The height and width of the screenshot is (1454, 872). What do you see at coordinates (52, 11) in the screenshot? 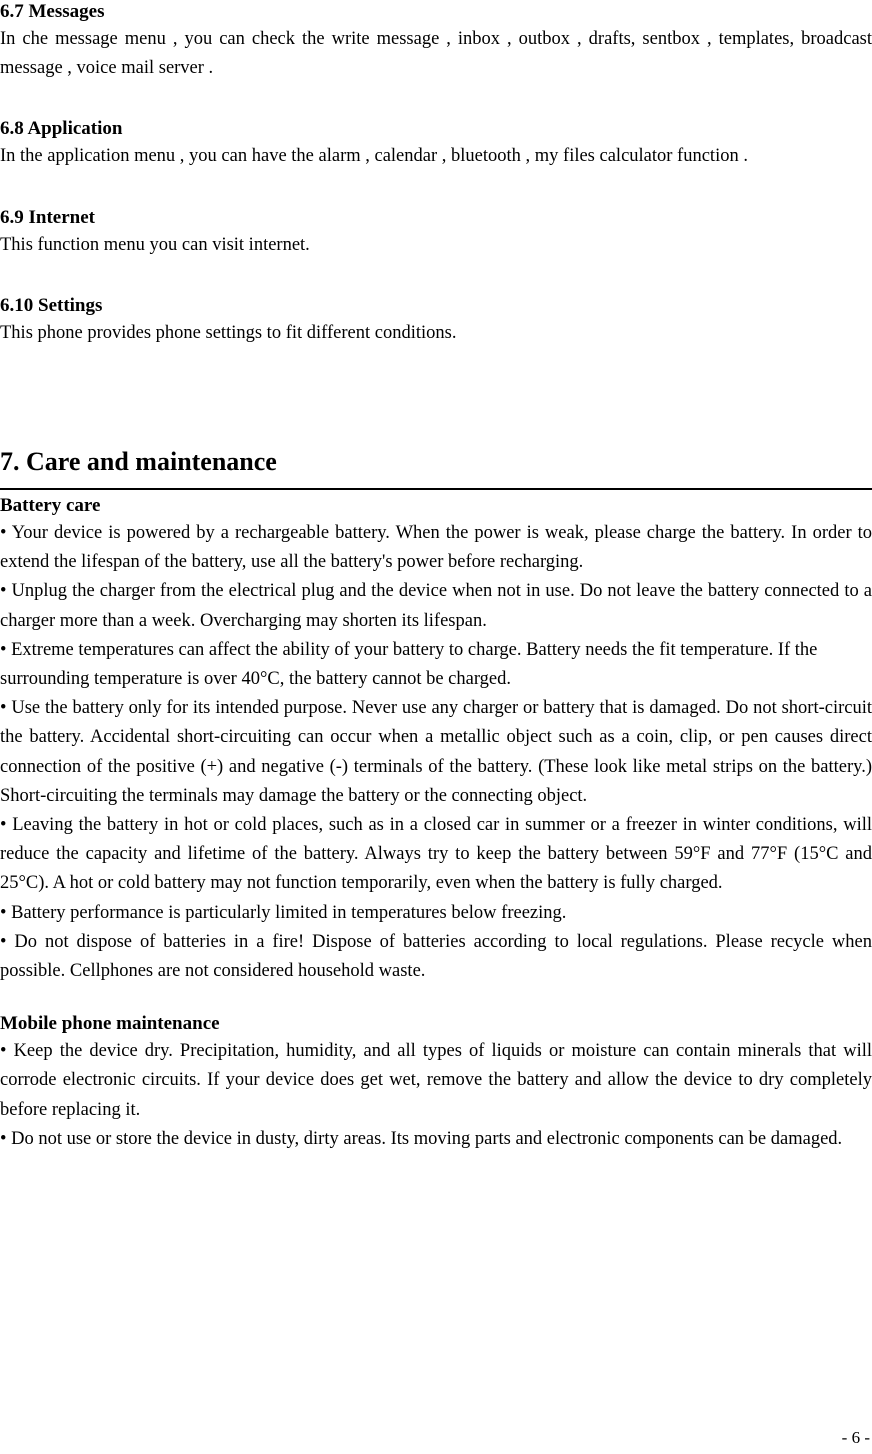
I see `section-heading-messages: 6.7 Messages` at bounding box center [52, 11].